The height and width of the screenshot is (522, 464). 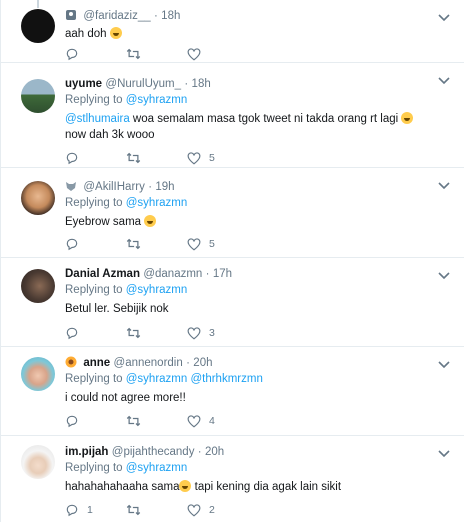 I want to click on like-button, so click(x=194, y=54).